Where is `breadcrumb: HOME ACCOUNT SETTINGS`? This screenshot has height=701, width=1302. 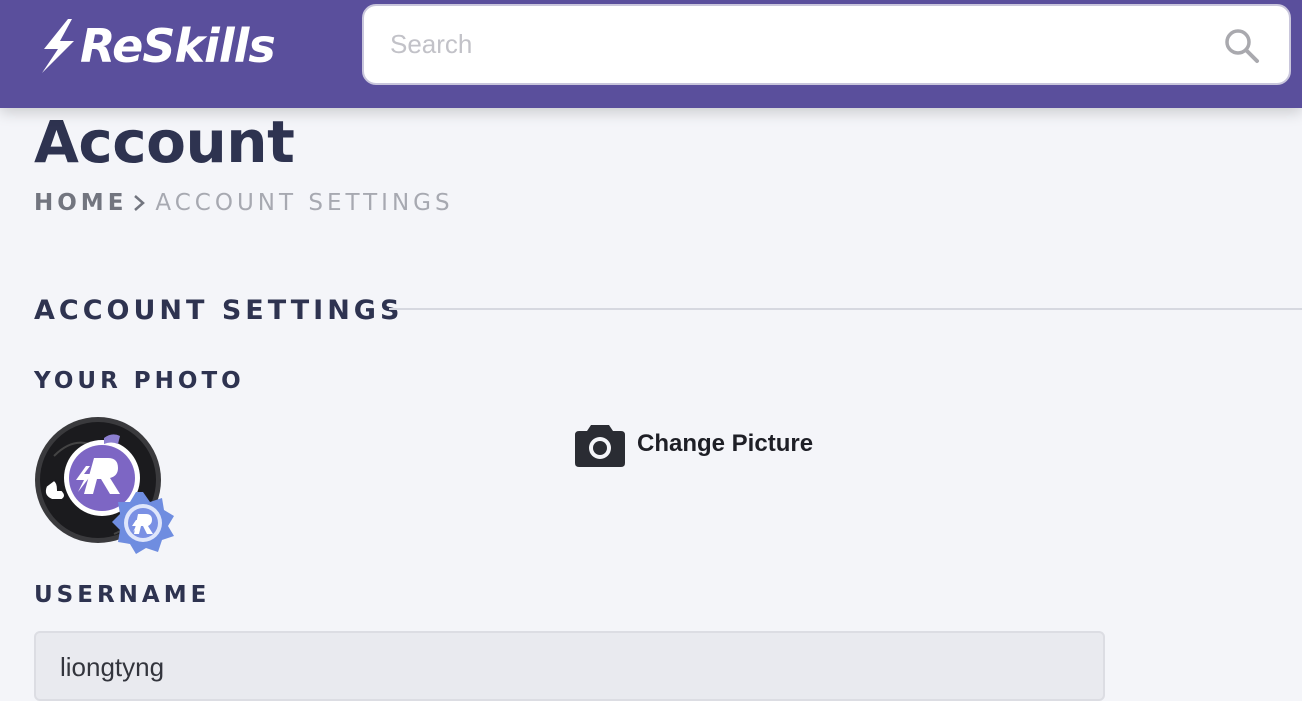
breadcrumb: HOME ACCOUNT SETTINGS is located at coordinates (244, 203).